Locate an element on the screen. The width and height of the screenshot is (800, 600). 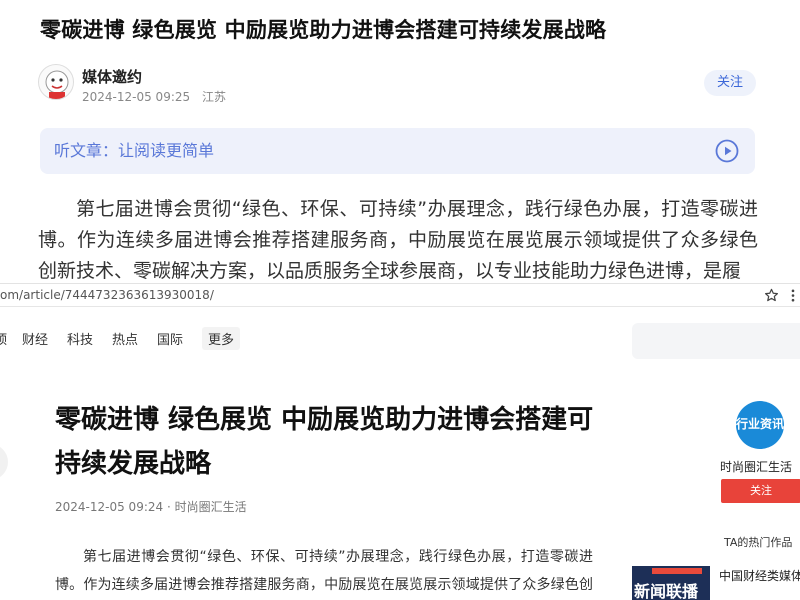
bookmark-star-icon is located at coordinates (771, 295).